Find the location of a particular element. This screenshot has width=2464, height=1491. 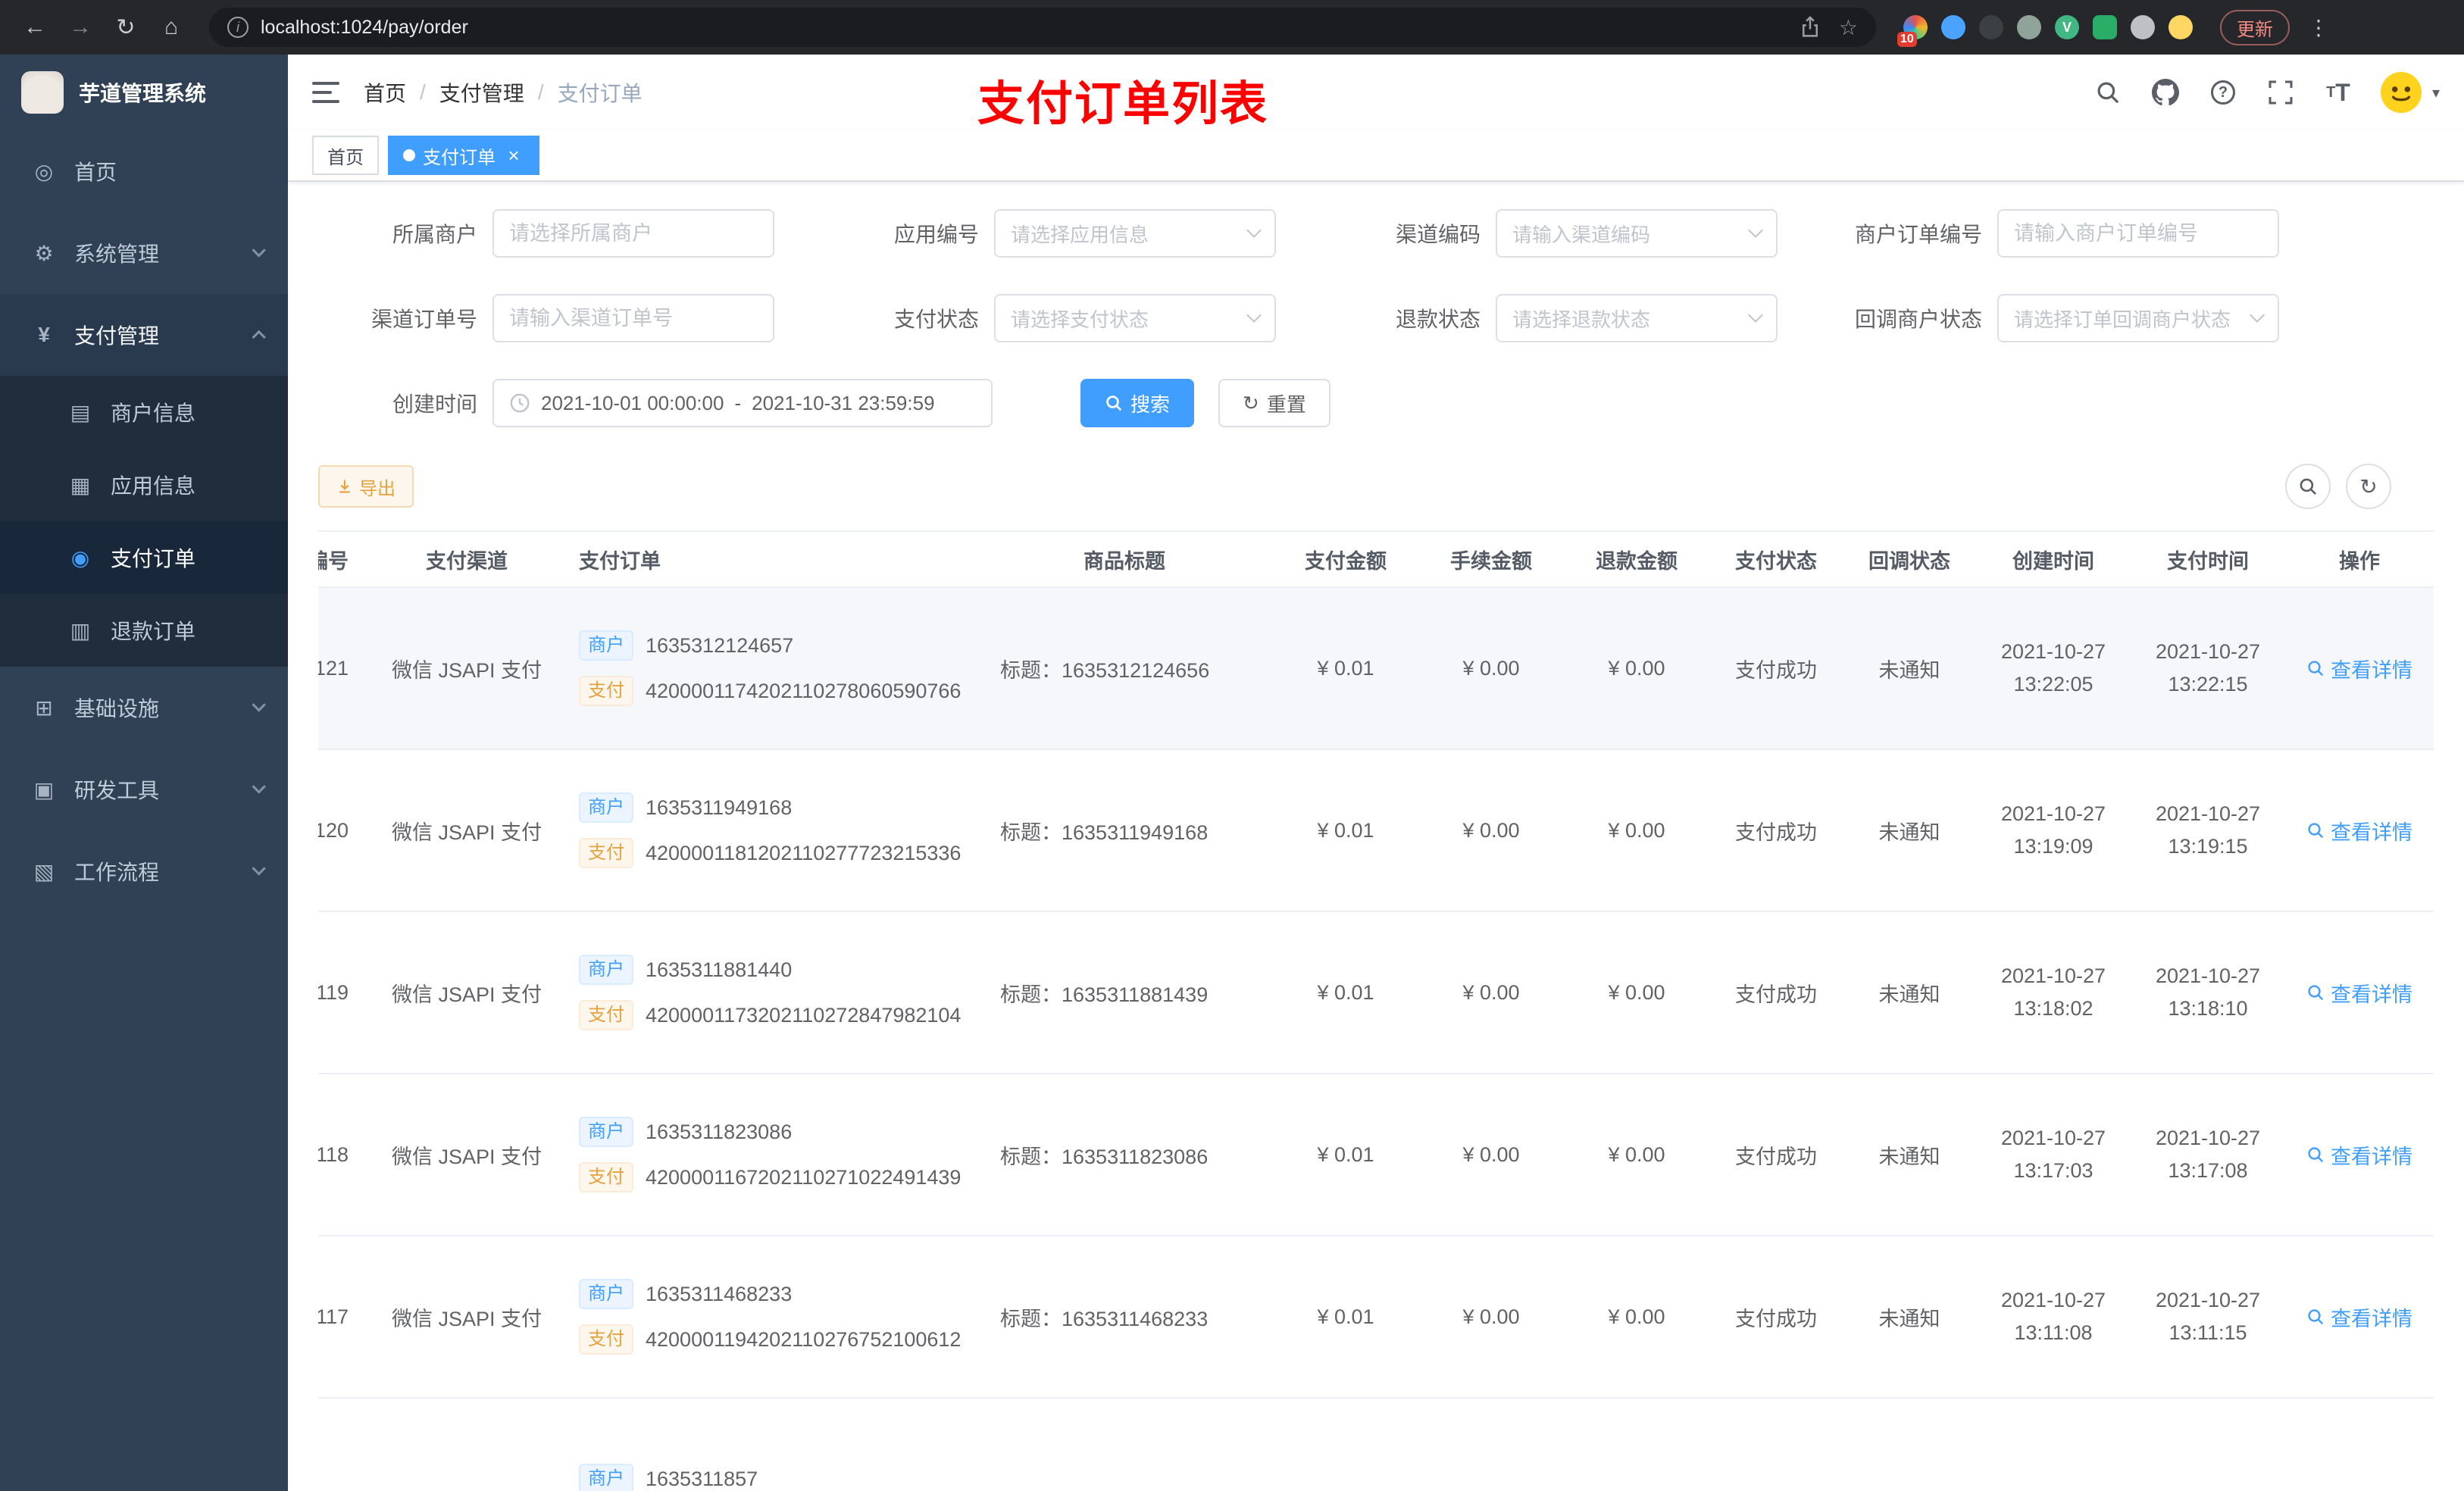

dark-globe-extension-icon is located at coordinates (1991, 27).